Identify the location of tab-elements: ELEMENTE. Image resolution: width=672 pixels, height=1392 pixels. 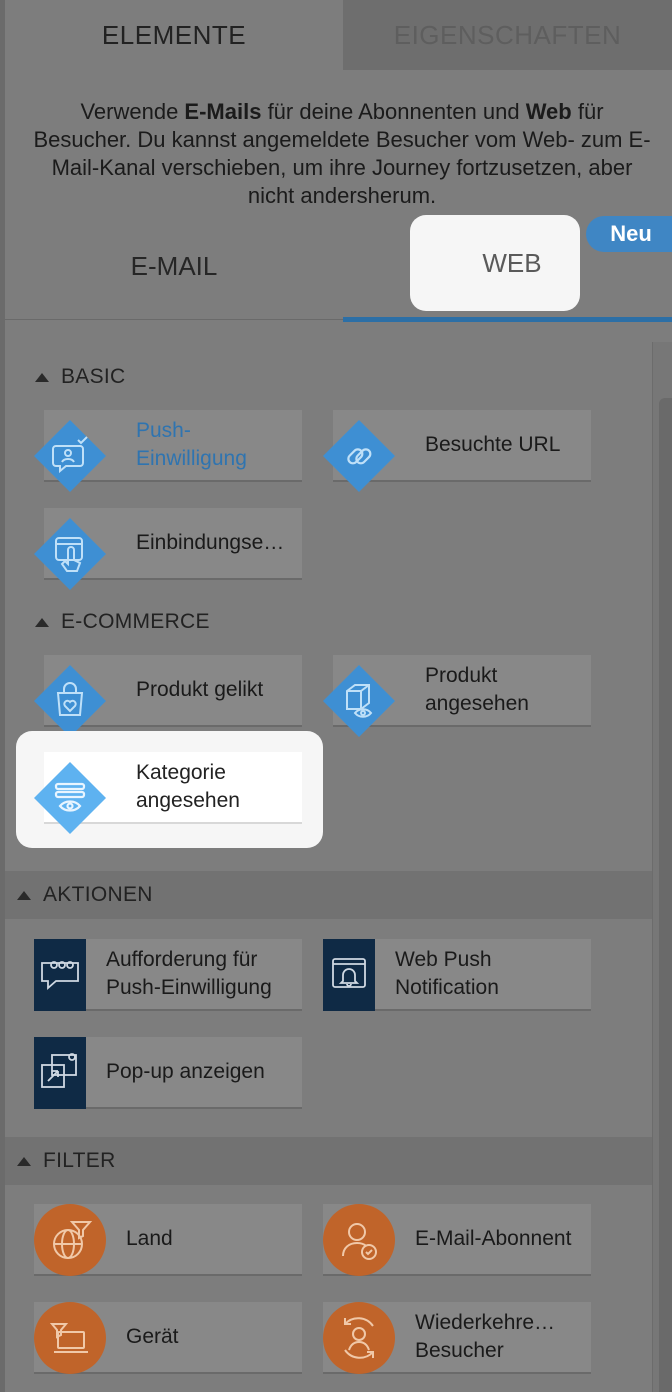
(174, 35).